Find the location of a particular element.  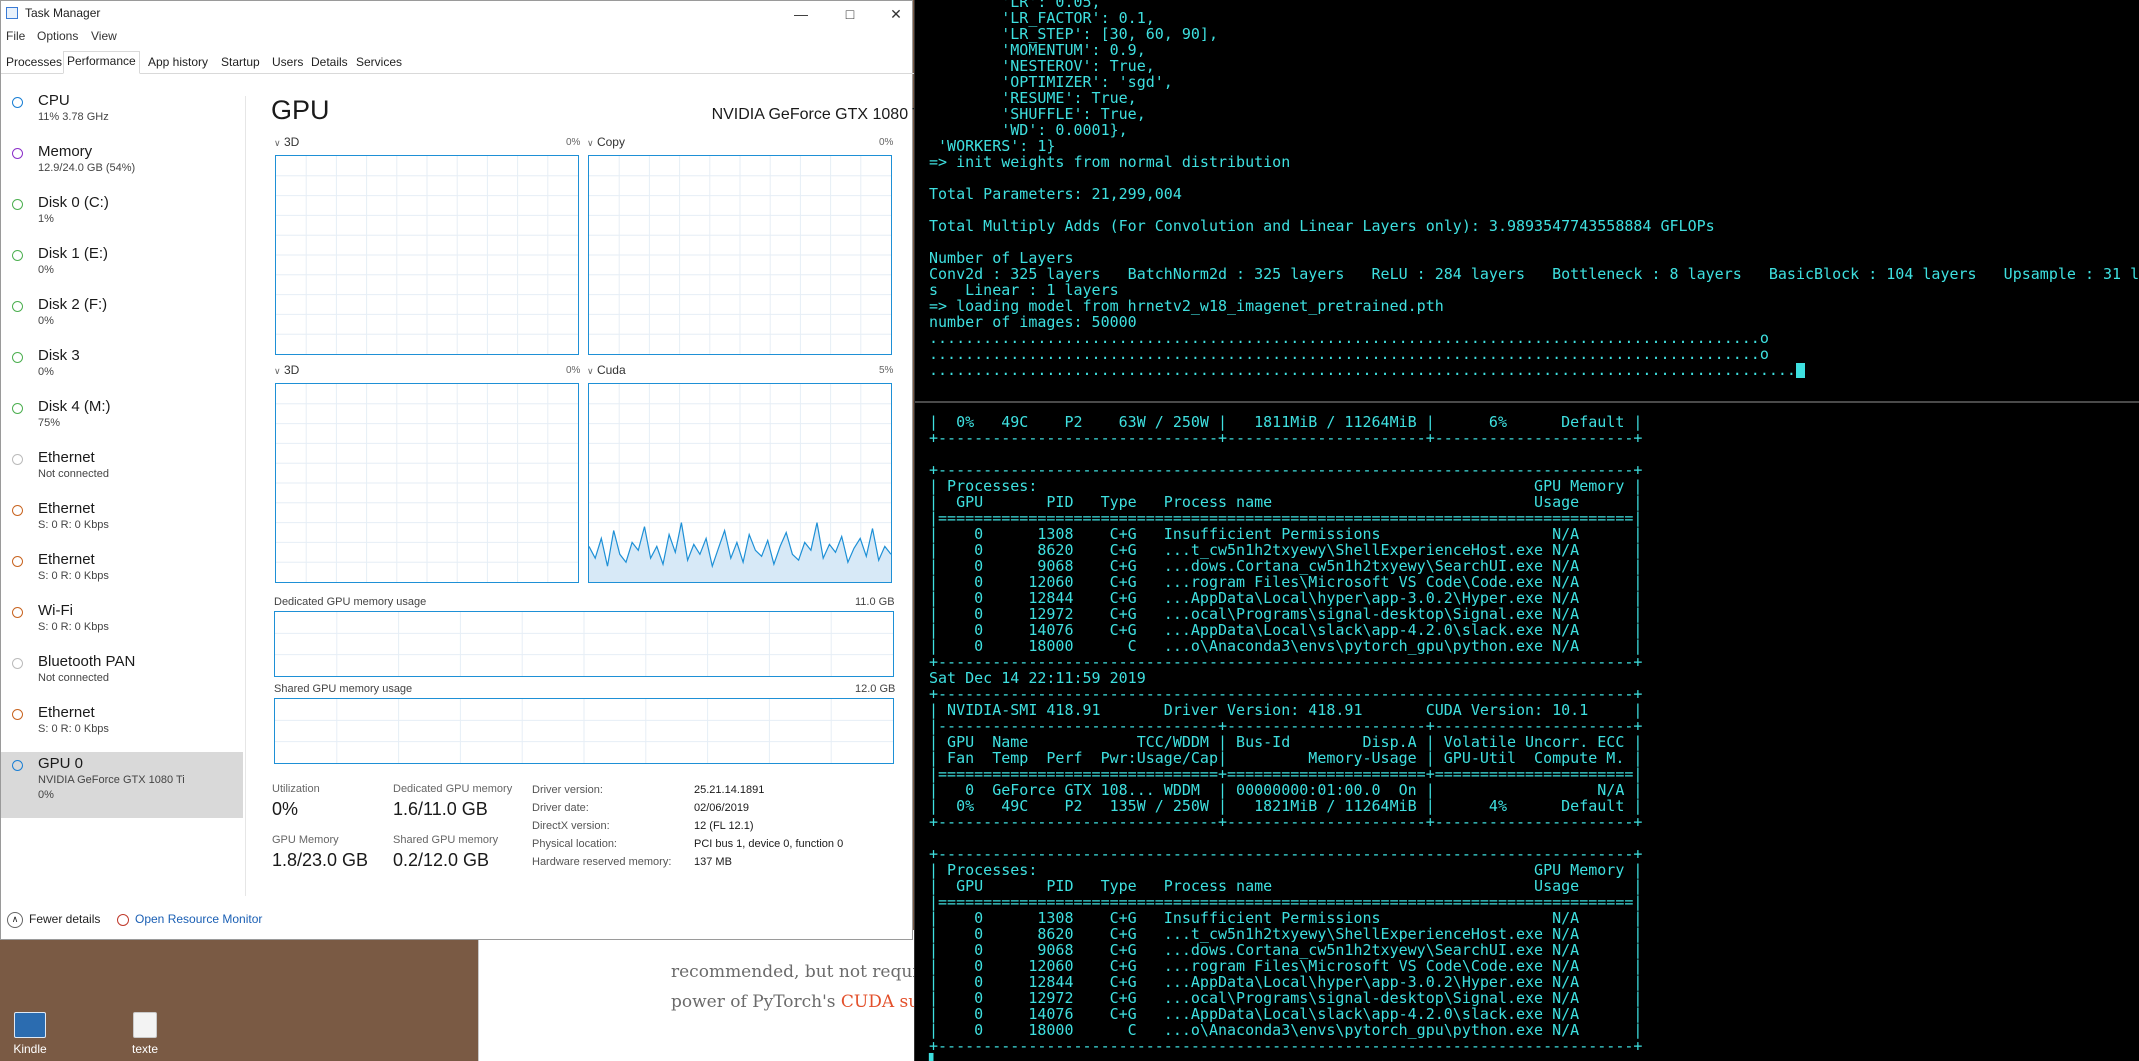

terminal-line: Number of Layers is located at coordinates (1001, 258).